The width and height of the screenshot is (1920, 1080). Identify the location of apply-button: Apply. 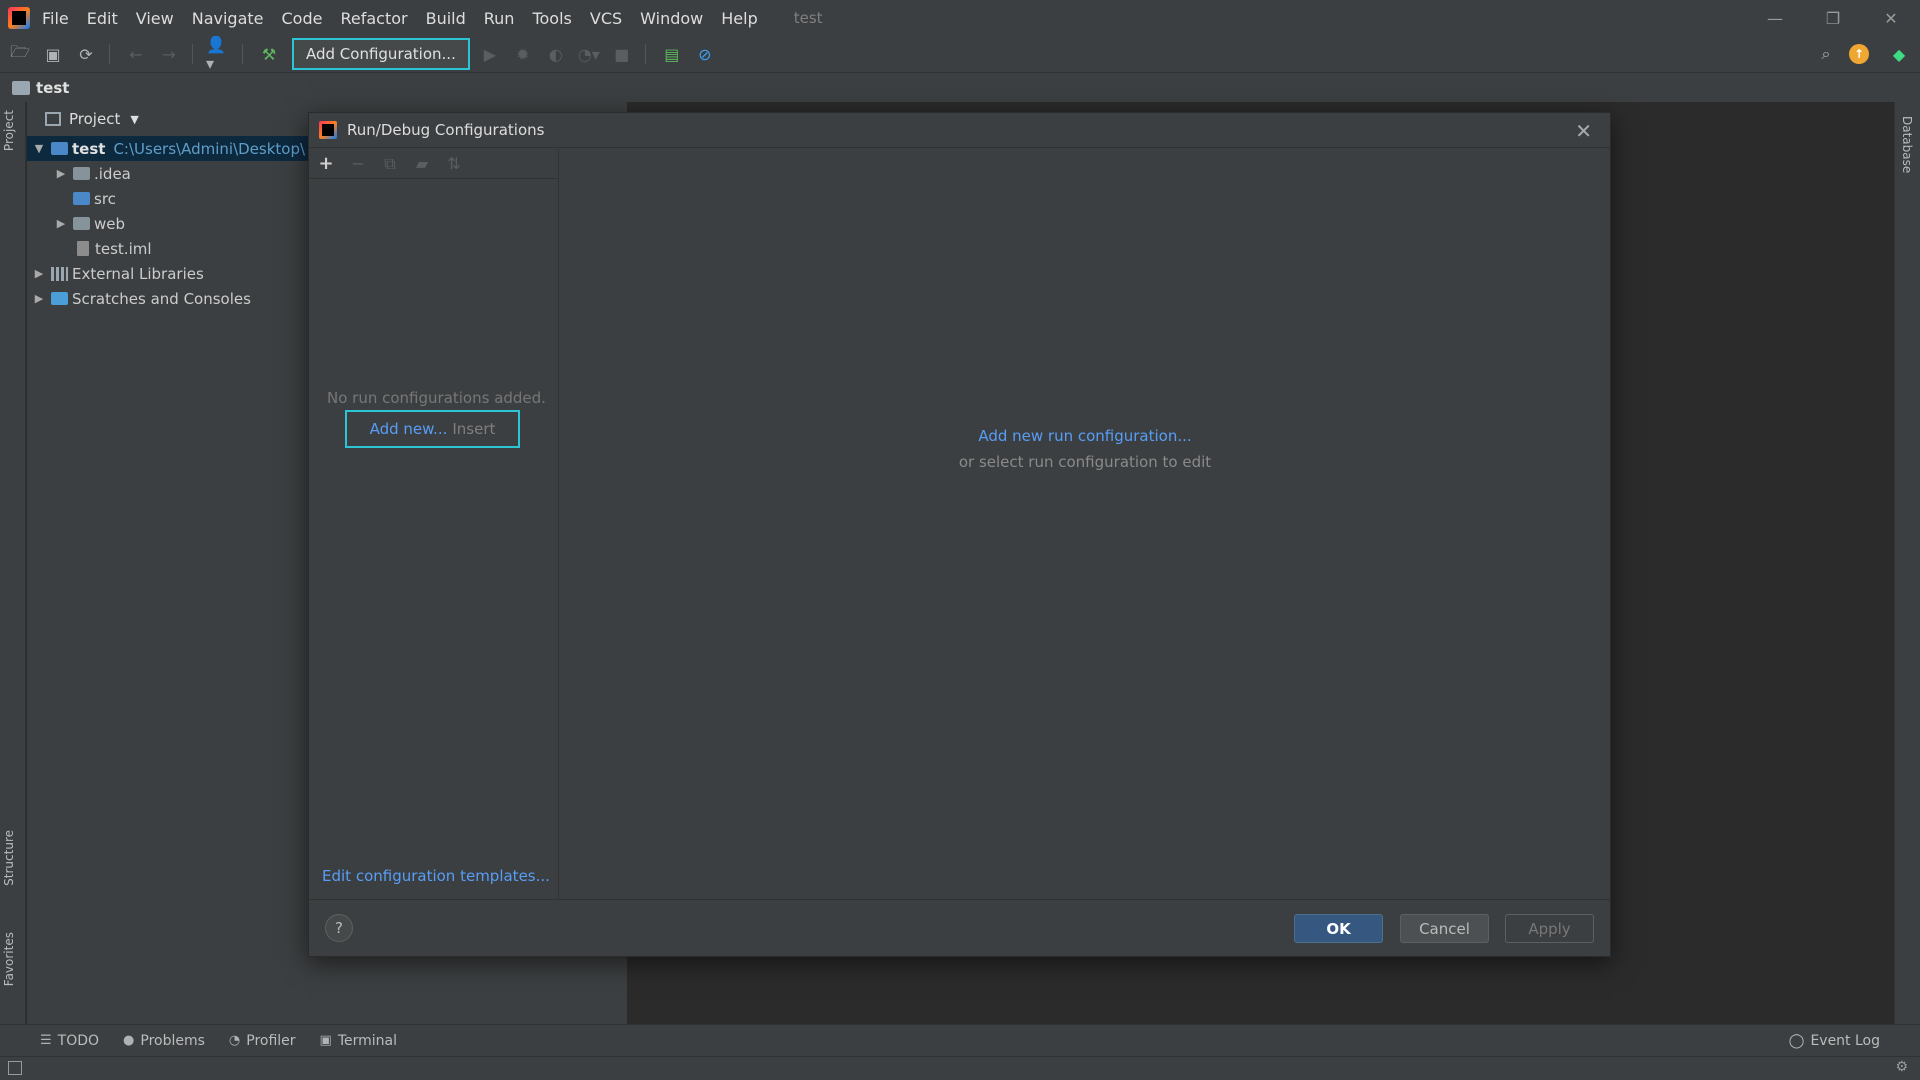
(1549, 928).